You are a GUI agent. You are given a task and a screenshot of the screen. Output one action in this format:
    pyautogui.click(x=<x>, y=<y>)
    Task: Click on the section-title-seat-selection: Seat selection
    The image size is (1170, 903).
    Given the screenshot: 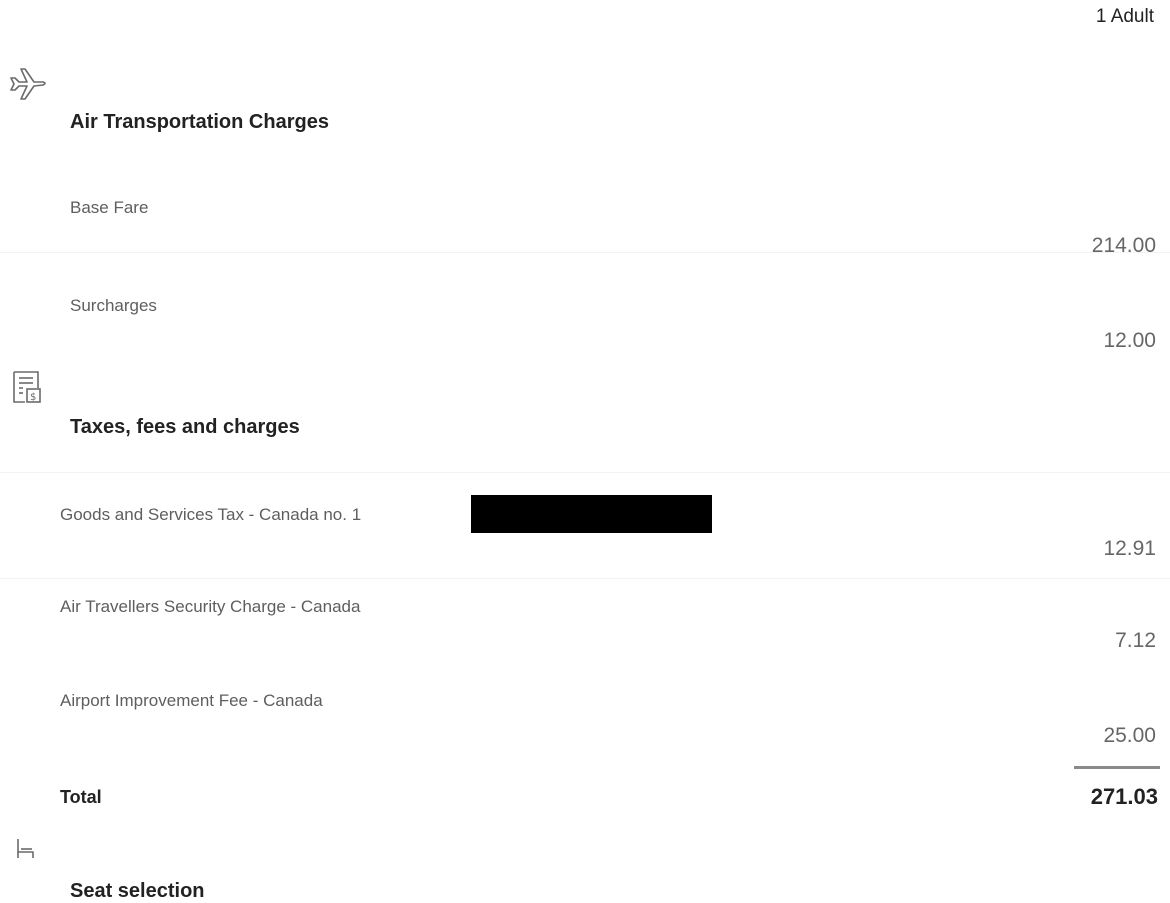 What is the action you would take?
    pyautogui.click(x=137, y=891)
    